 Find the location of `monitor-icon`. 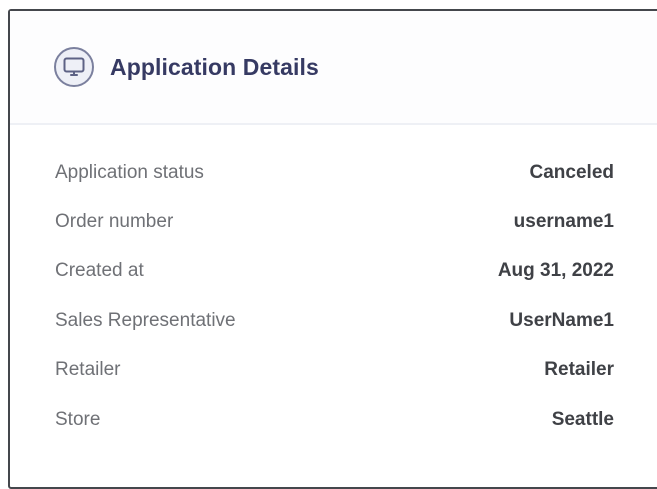

monitor-icon is located at coordinates (74, 67).